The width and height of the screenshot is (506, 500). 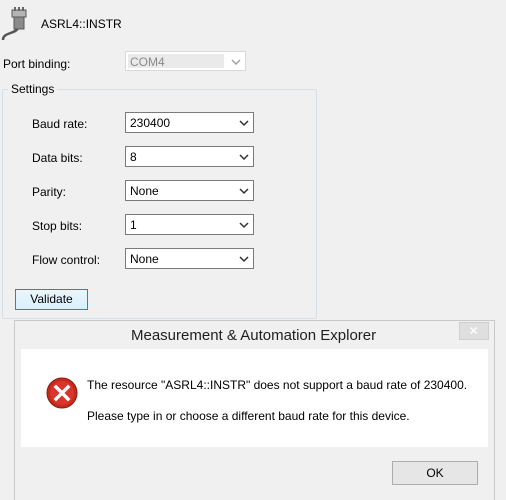 I want to click on error-icon, so click(x=62, y=393).